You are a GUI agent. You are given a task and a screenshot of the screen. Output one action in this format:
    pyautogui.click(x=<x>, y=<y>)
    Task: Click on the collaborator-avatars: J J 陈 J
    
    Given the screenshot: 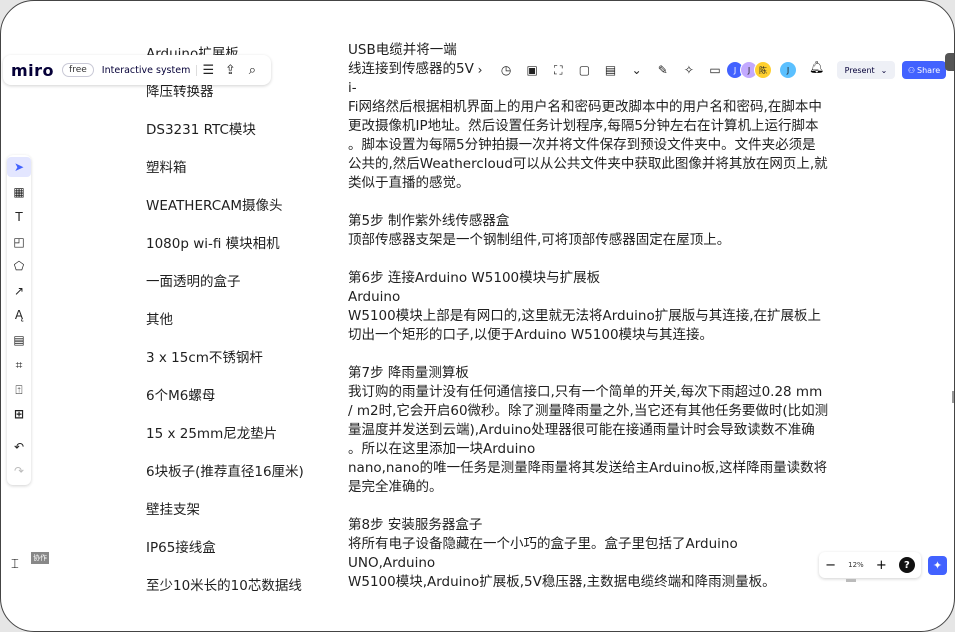 What is the action you would take?
    pyautogui.click(x=761, y=70)
    